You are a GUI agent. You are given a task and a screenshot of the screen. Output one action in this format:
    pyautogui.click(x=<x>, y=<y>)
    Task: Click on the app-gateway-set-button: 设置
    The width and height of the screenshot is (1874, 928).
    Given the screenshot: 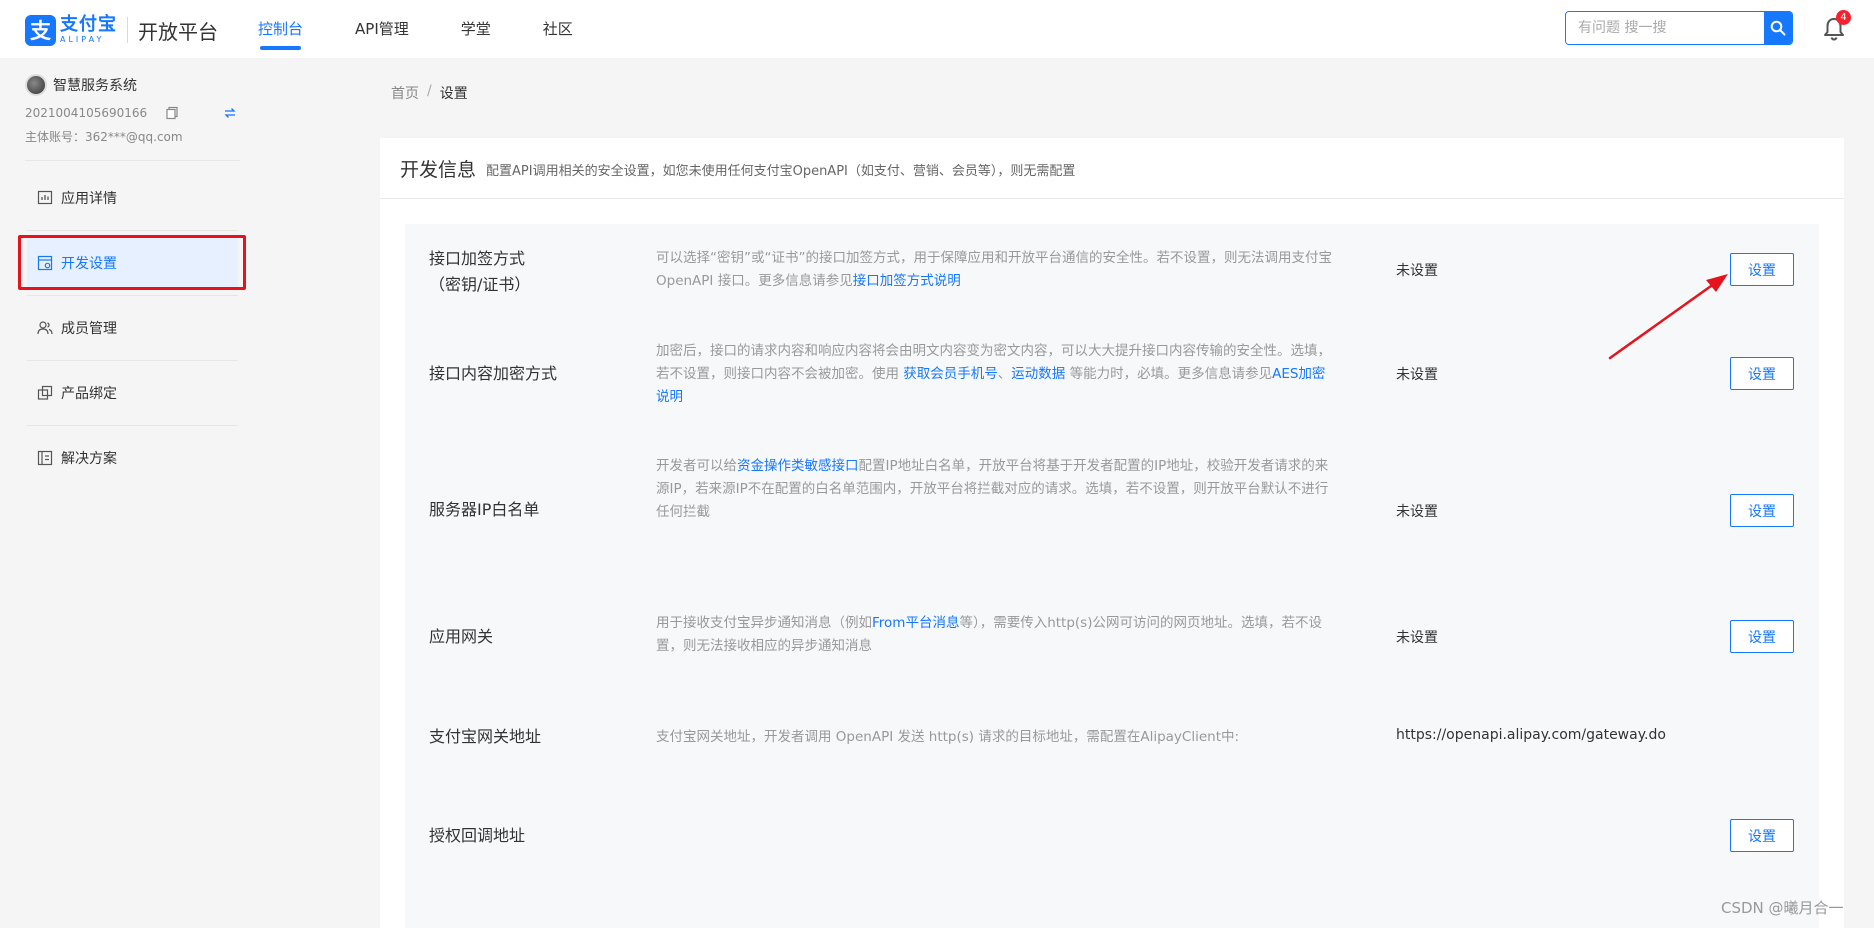 What is the action you would take?
    pyautogui.click(x=1762, y=636)
    